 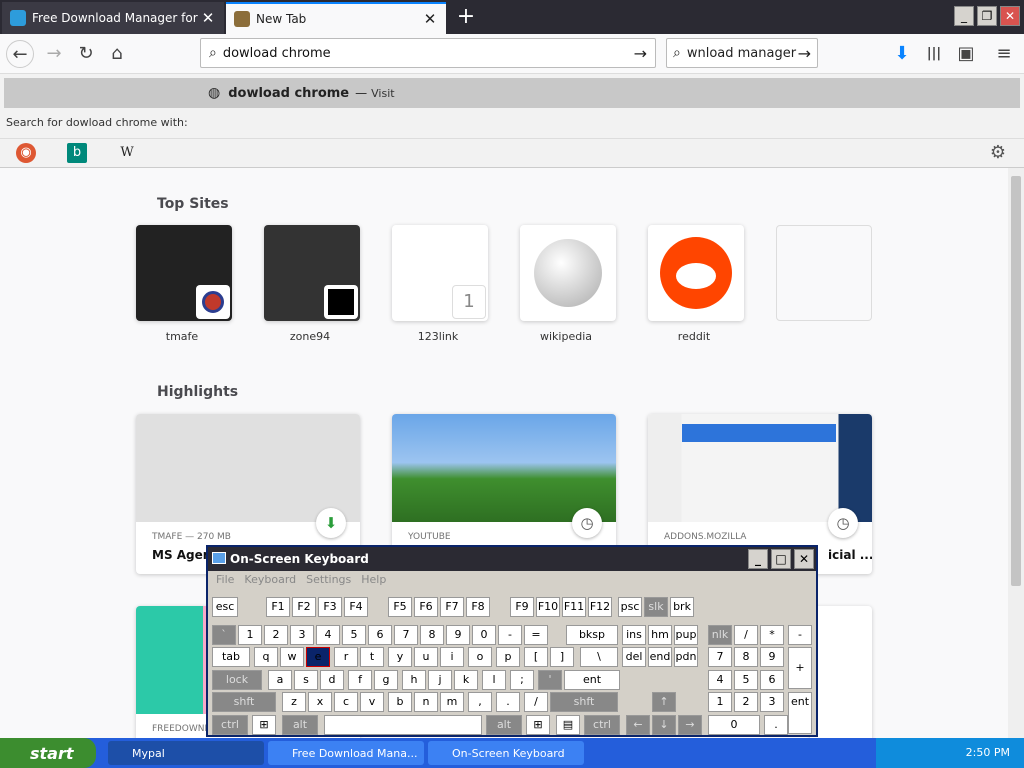 I want to click on osk-key-s: s, so click(x=306, y=680).